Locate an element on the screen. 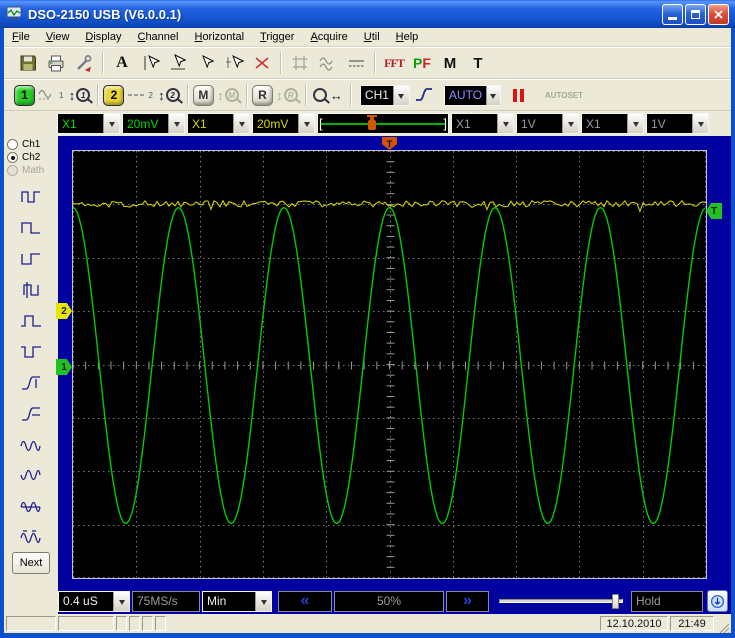 The height and width of the screenshot is (638, 735). menu-item: Acquire is located at coordinates (328, 37).